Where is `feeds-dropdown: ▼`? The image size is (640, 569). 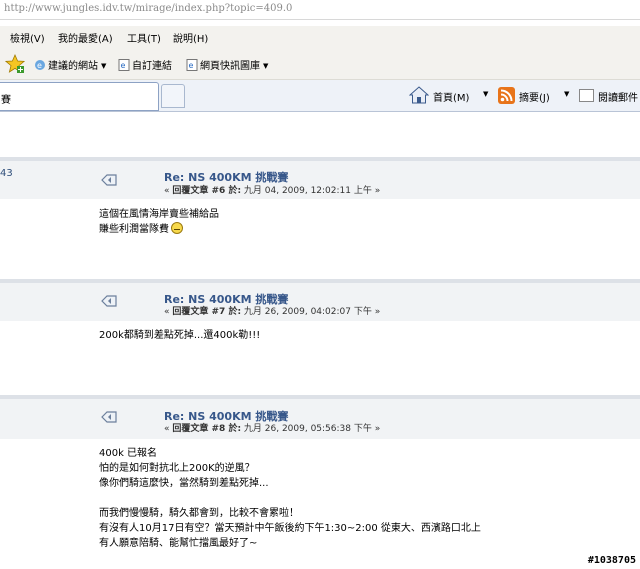
feeds-dropdown: ▼ is located at coordinates (565, 94).